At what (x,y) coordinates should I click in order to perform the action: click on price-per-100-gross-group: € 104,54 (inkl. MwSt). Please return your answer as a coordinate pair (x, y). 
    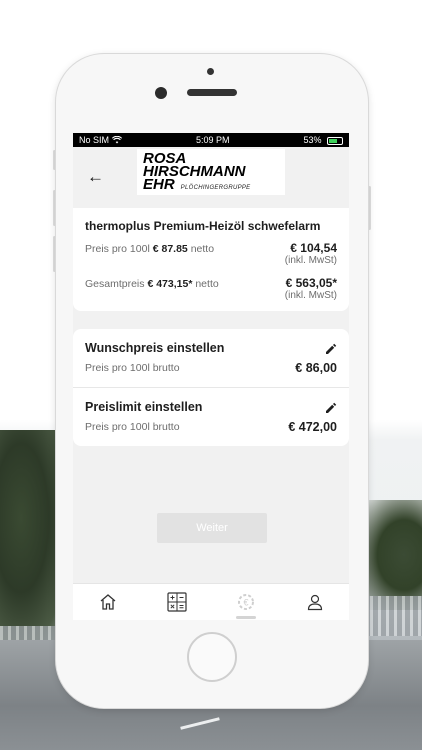
    Looking at the image, I should click on (311, 253).